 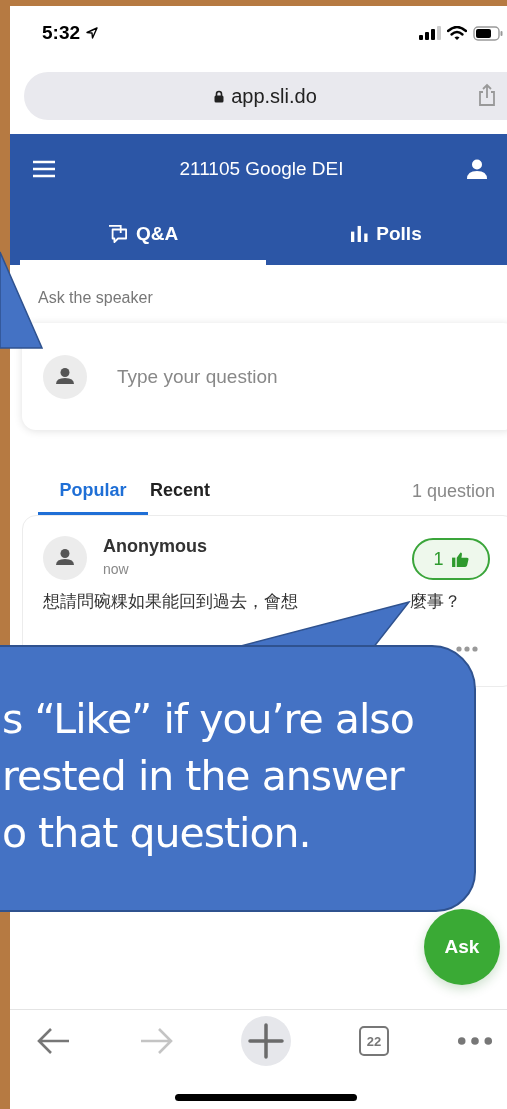 I want to click on more-options-icon, so click(x=467, y=649).